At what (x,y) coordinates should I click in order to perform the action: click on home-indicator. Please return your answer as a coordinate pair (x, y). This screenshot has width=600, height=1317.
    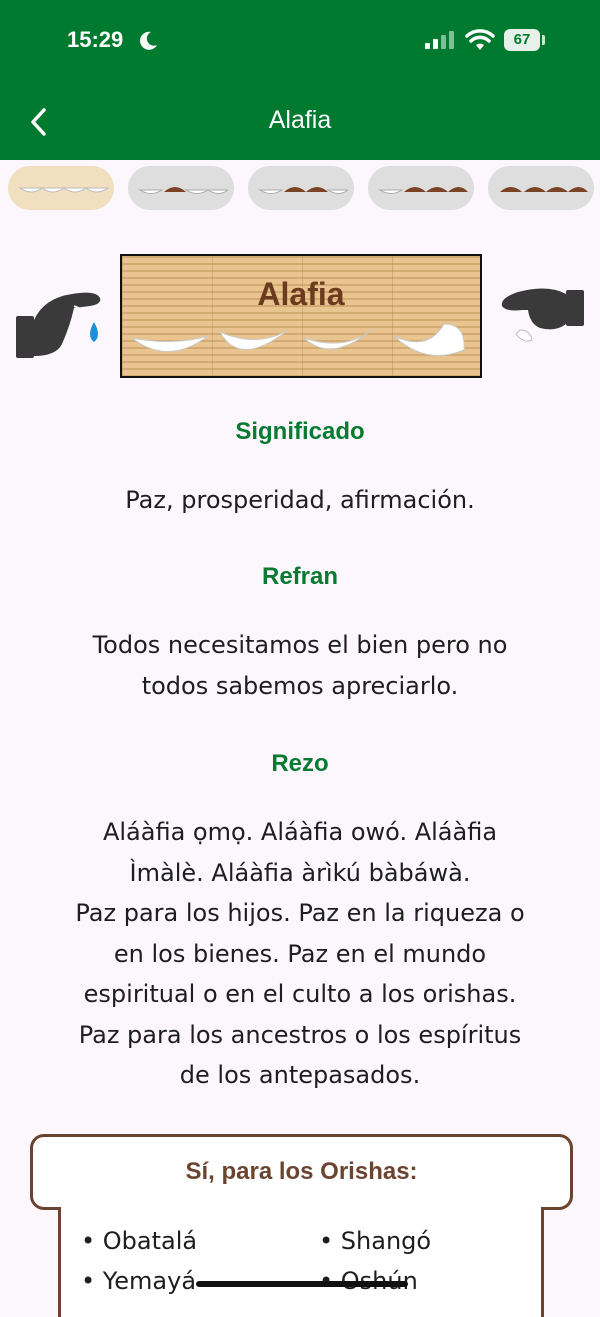
    Looking at the image, I should click on (302, 1284).